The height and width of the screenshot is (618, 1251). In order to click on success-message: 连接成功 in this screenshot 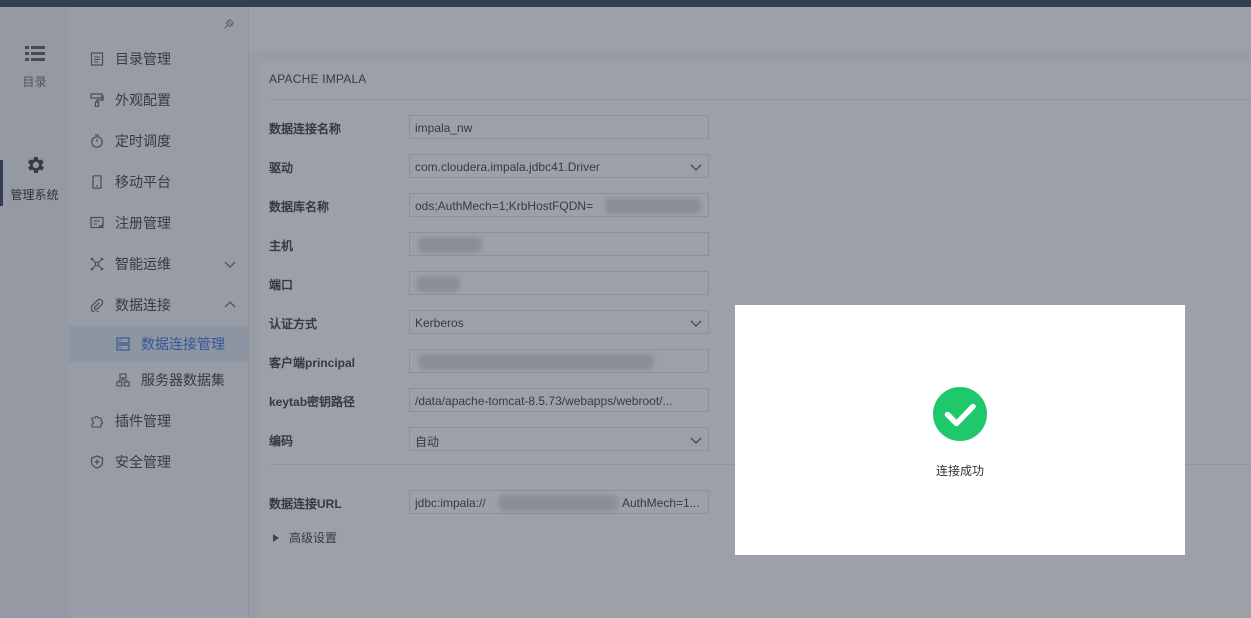, I will do `click(959, 471)`.